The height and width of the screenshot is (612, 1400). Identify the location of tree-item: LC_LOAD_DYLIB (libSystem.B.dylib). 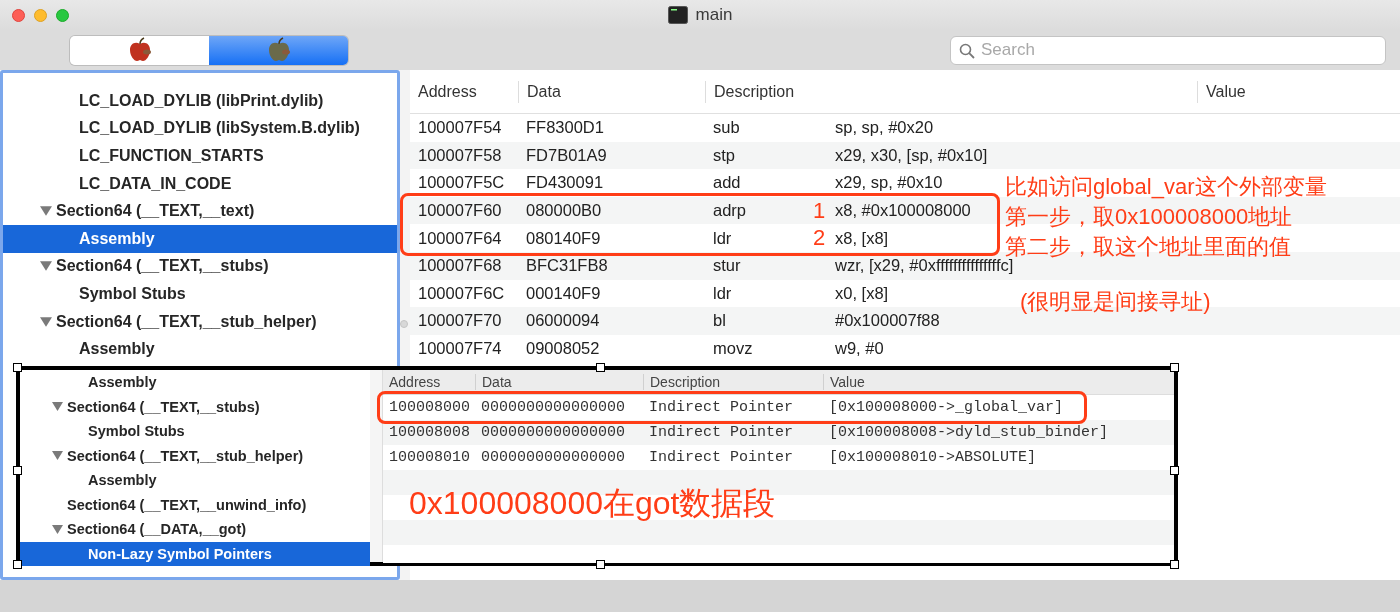
(219, 128).